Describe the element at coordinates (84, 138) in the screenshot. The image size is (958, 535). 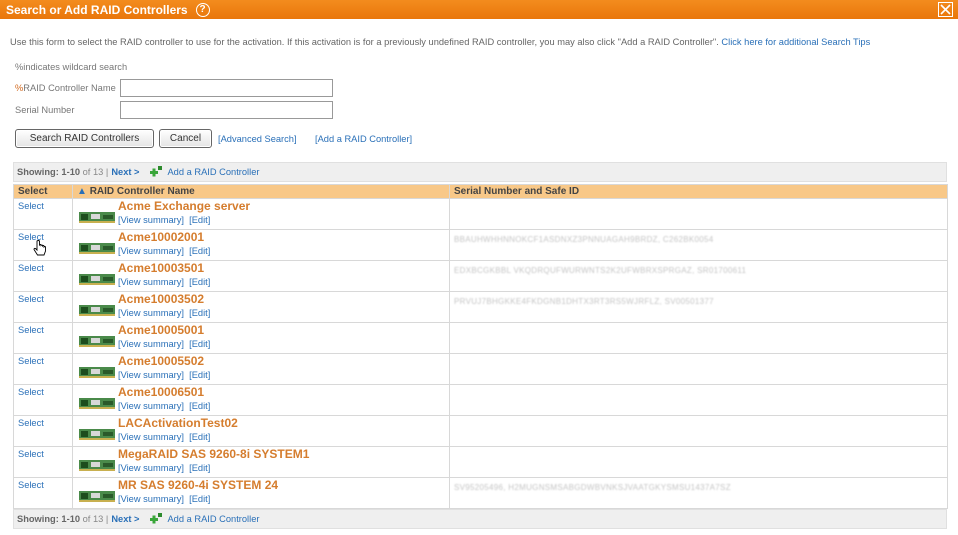
I see `search-raid-controllers-button: Search RAID Controllers` at that location.